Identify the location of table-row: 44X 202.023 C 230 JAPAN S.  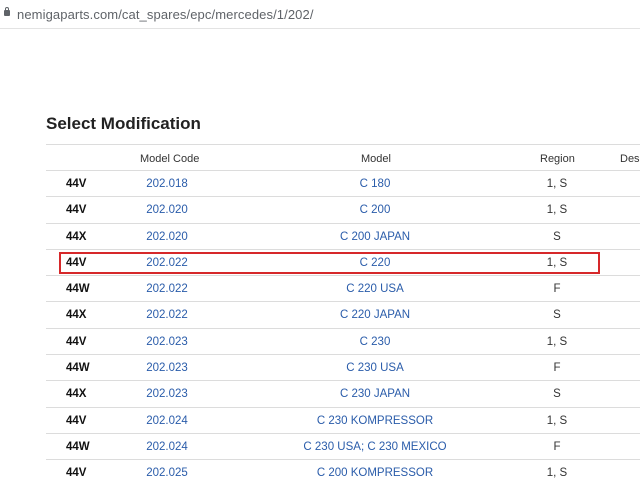
(343, 393).